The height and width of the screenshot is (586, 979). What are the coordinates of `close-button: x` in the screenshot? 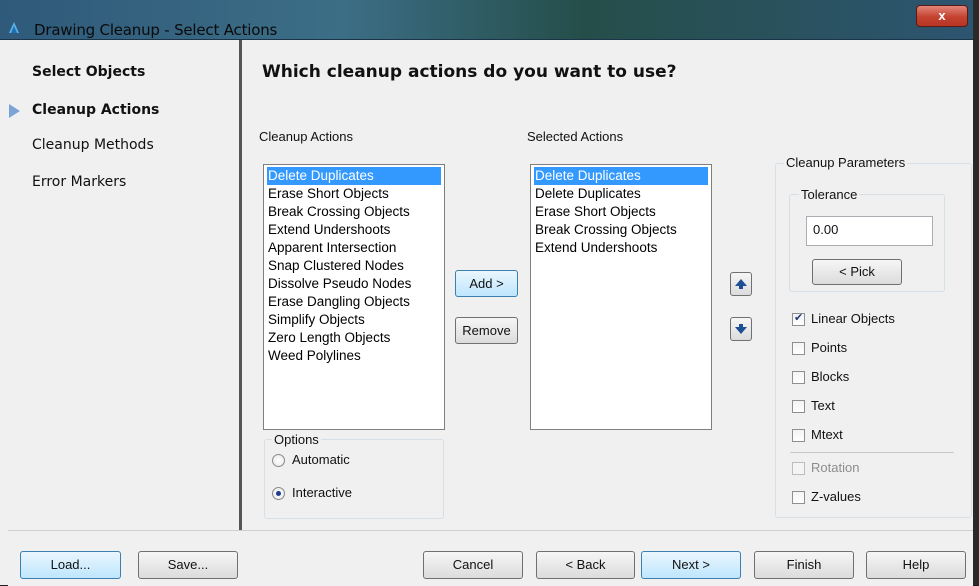 It's located at (942, 16).